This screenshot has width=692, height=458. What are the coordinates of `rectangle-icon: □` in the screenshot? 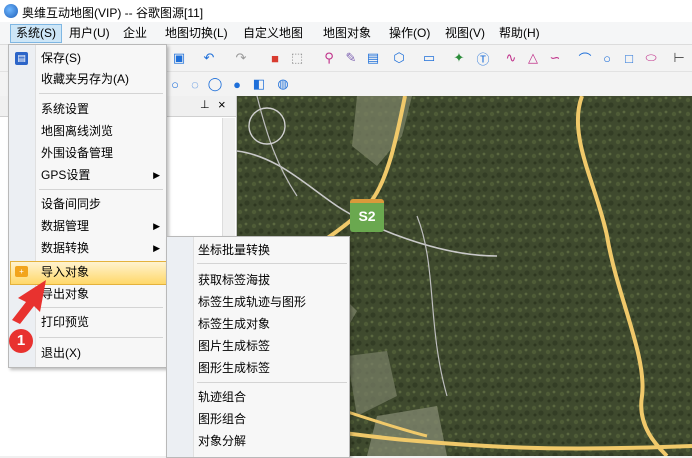 It's located at (629, 58).